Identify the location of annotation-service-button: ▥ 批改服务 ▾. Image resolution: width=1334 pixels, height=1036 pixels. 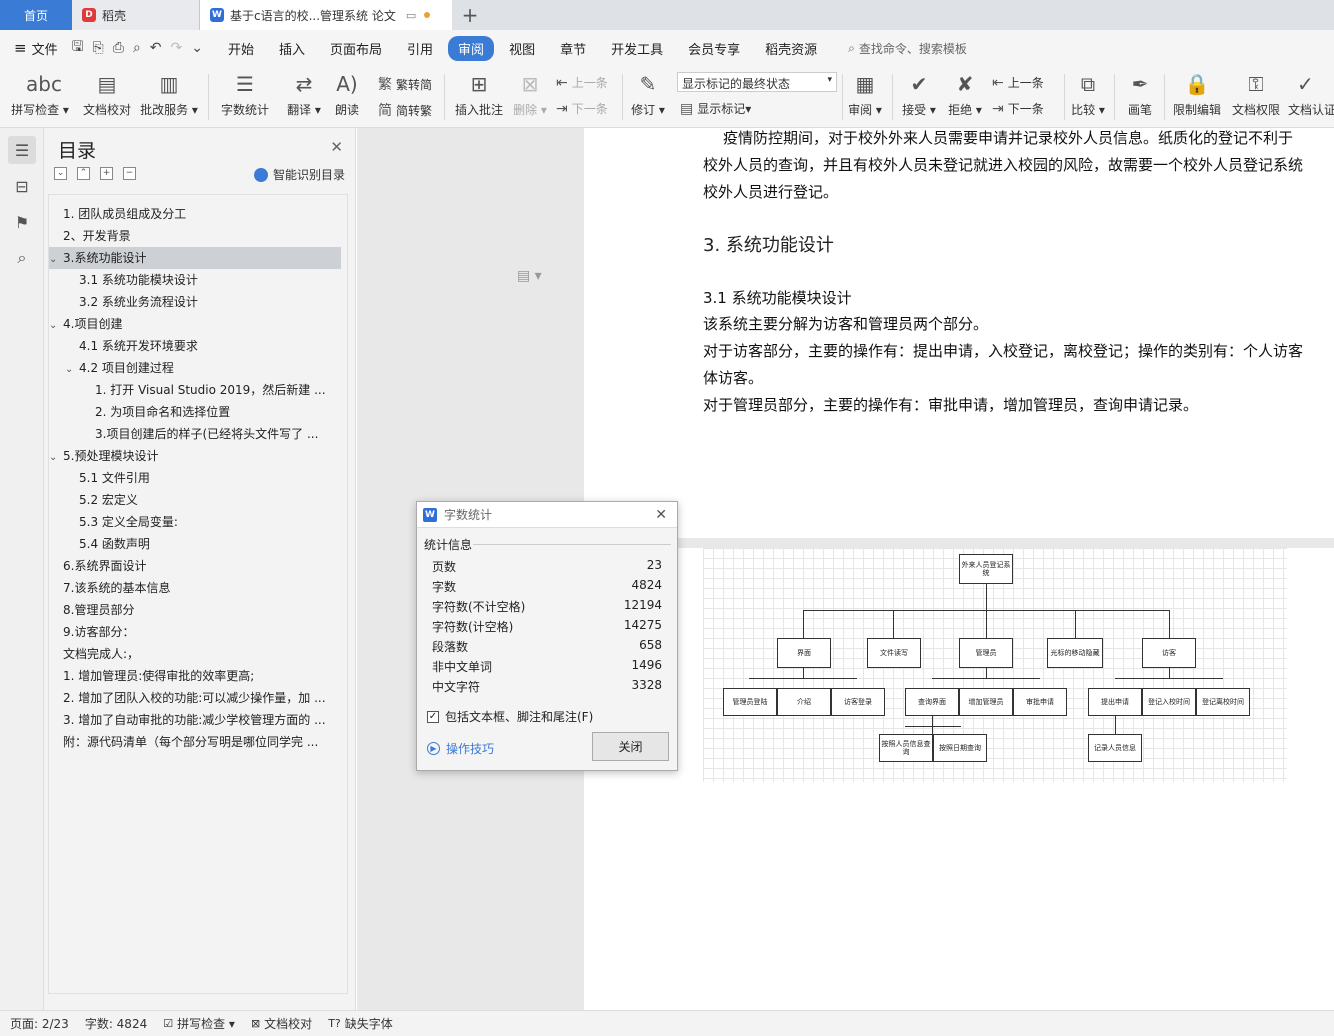
(169, 94).